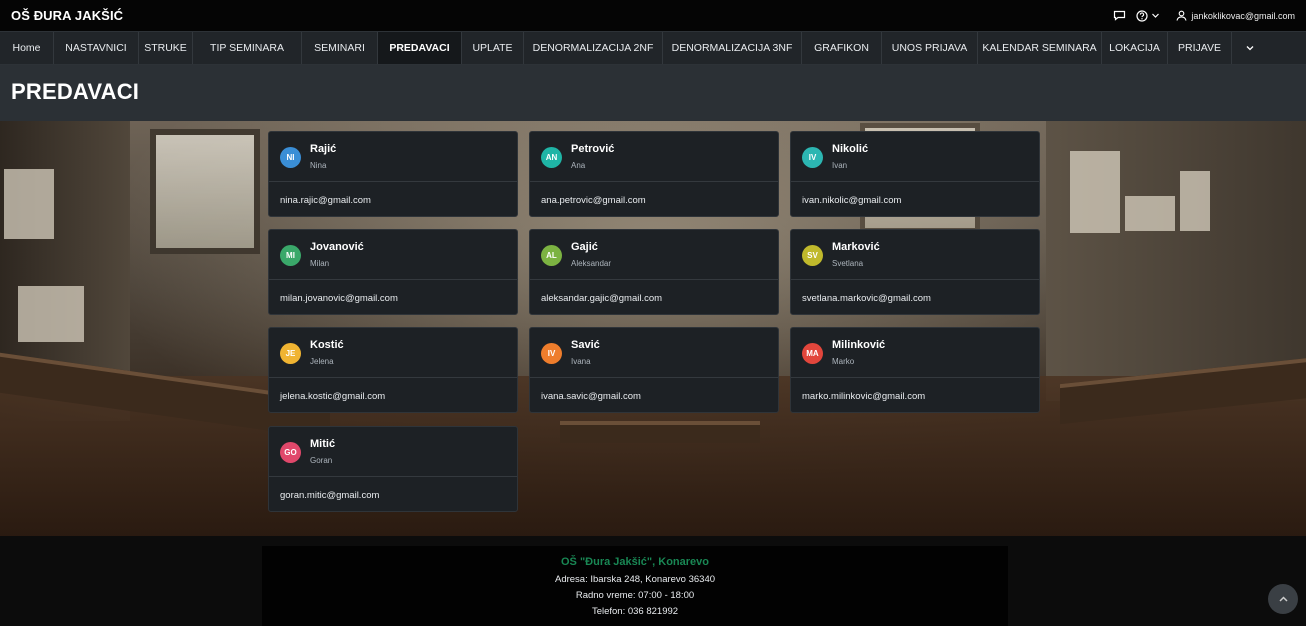  I want to click on lecturer-card: JE Kostić Jelena jelena.kostic@gmail.com, so click(393, 370).